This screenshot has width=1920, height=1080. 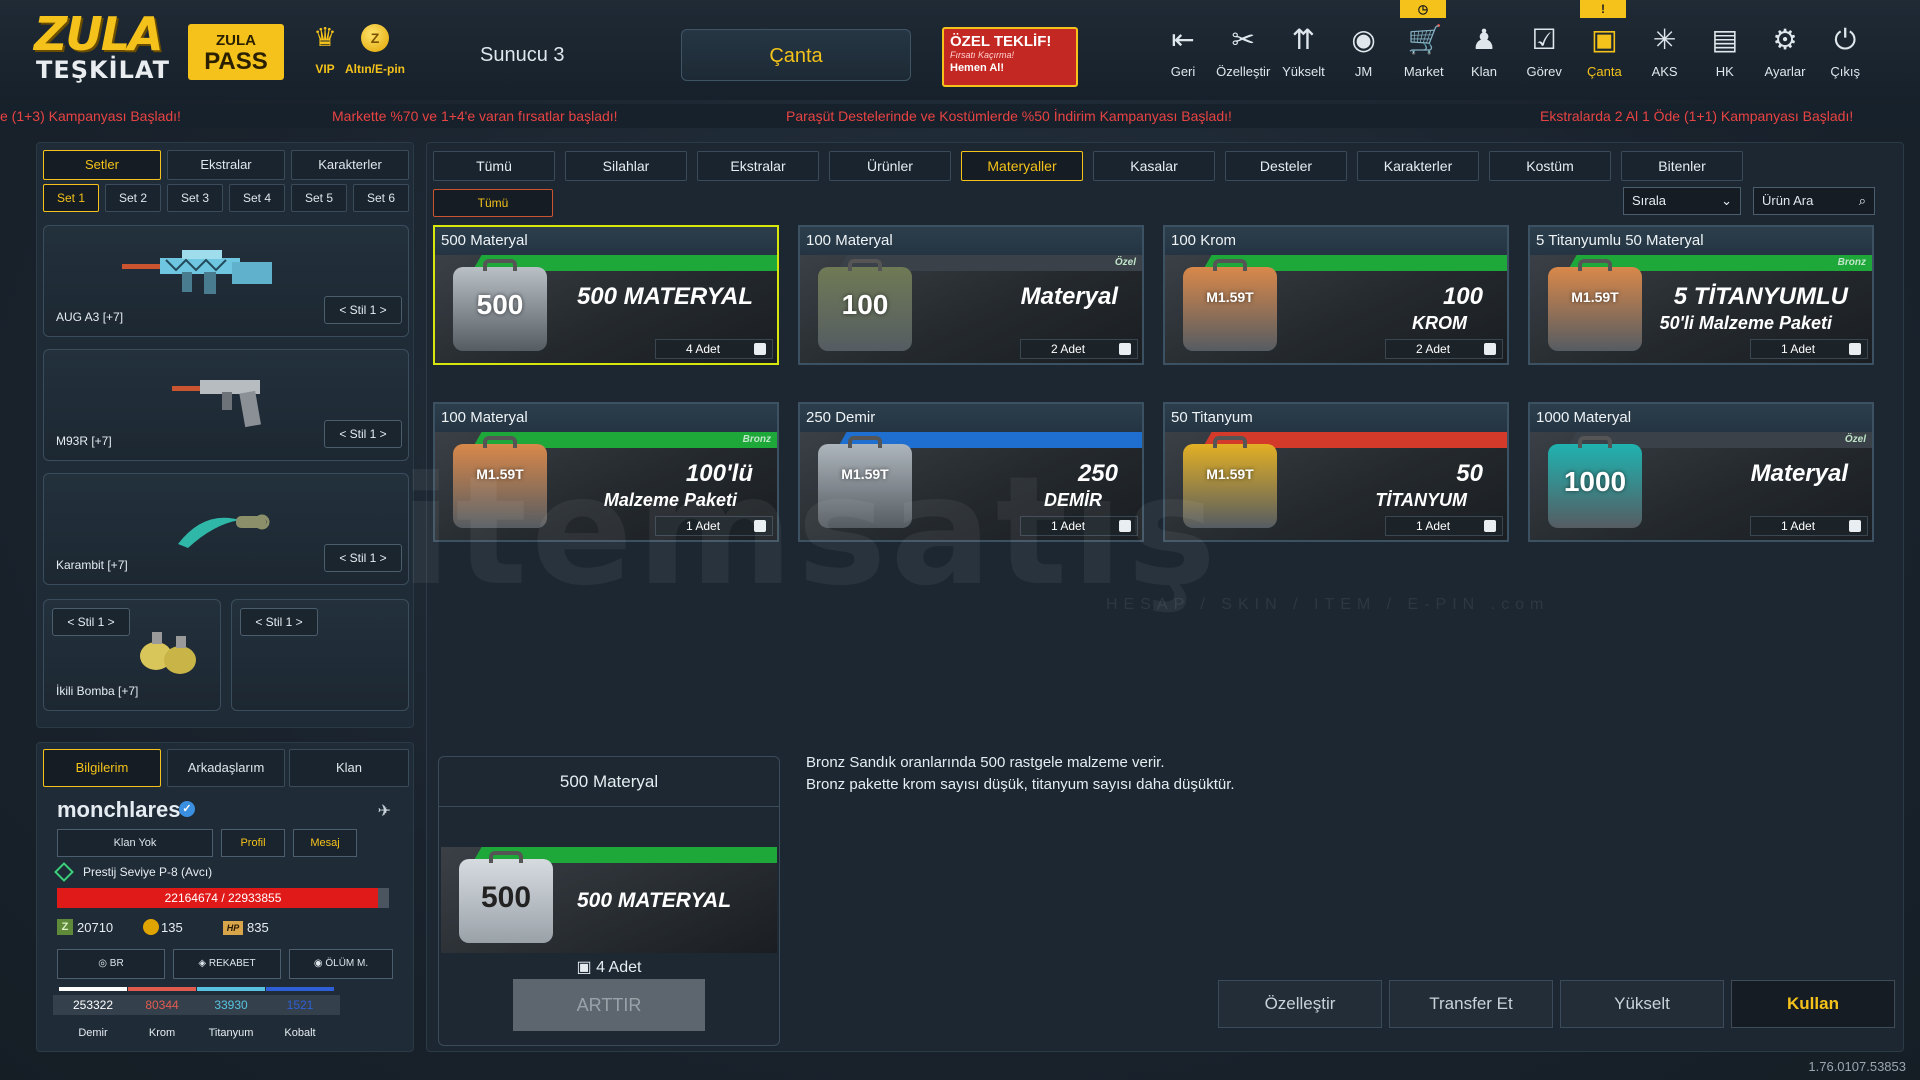 I want to click on nav-upgrade: ⇈ Yükselt, so click(x=1303, y=54).